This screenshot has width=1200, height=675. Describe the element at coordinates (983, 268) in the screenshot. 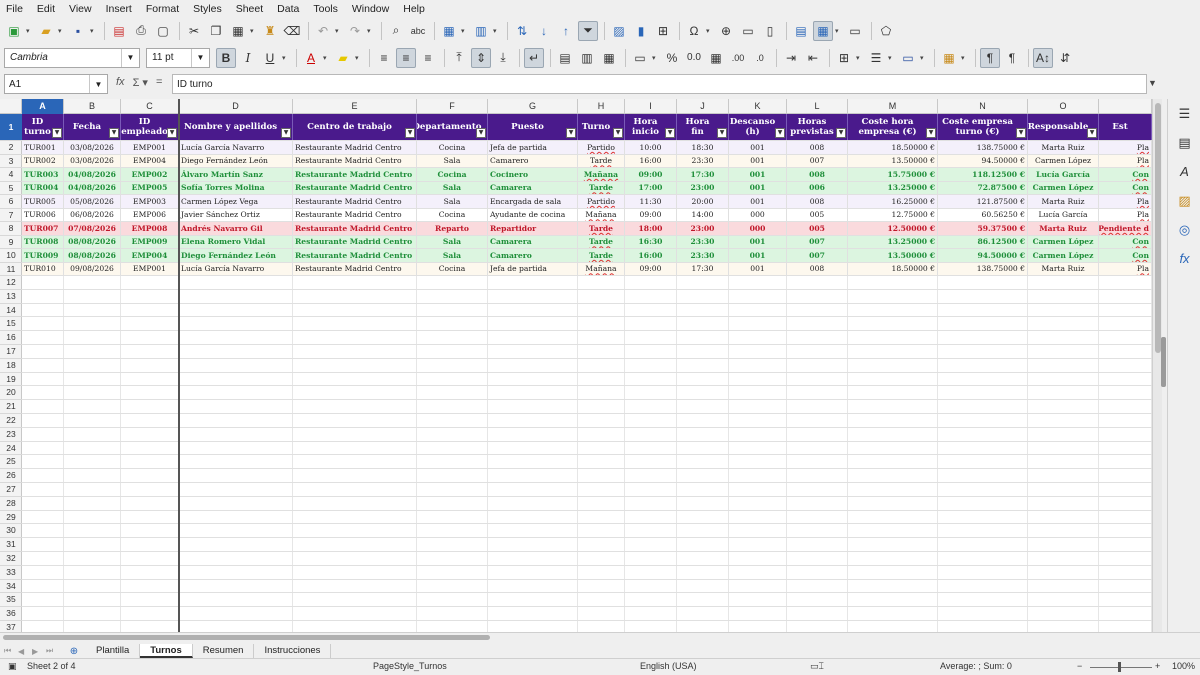

I see `table-cell: 138.75000 €` at that location.